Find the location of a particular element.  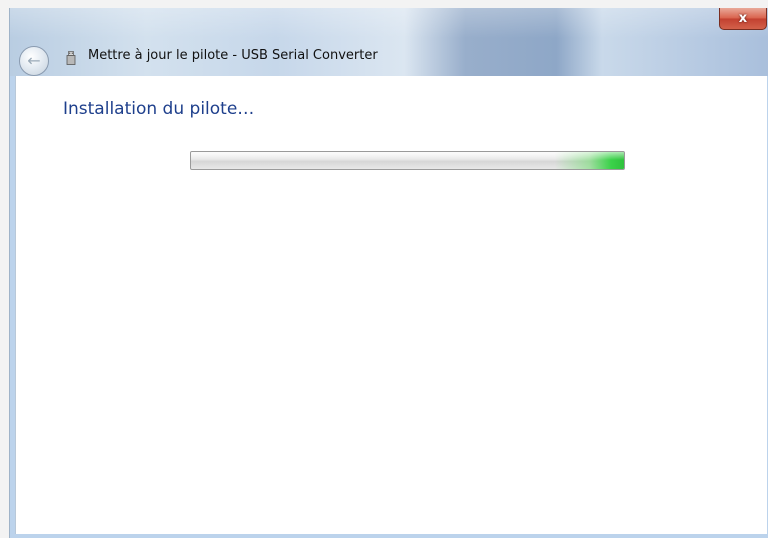

progress-marquee is located at coordinates (407, 160).